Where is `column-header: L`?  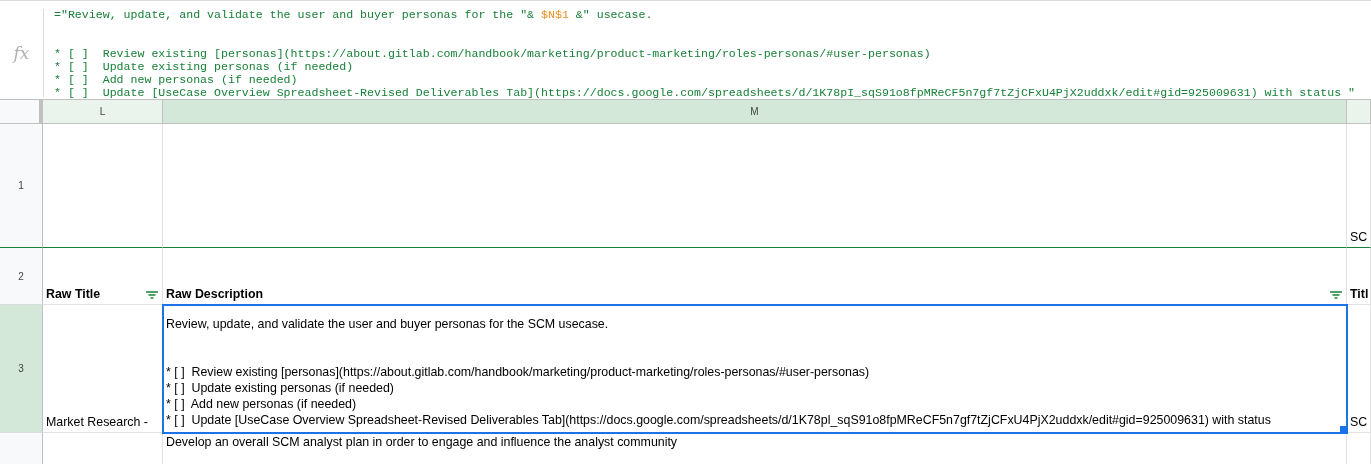
column-header: L is located at coordinates (103, 112).